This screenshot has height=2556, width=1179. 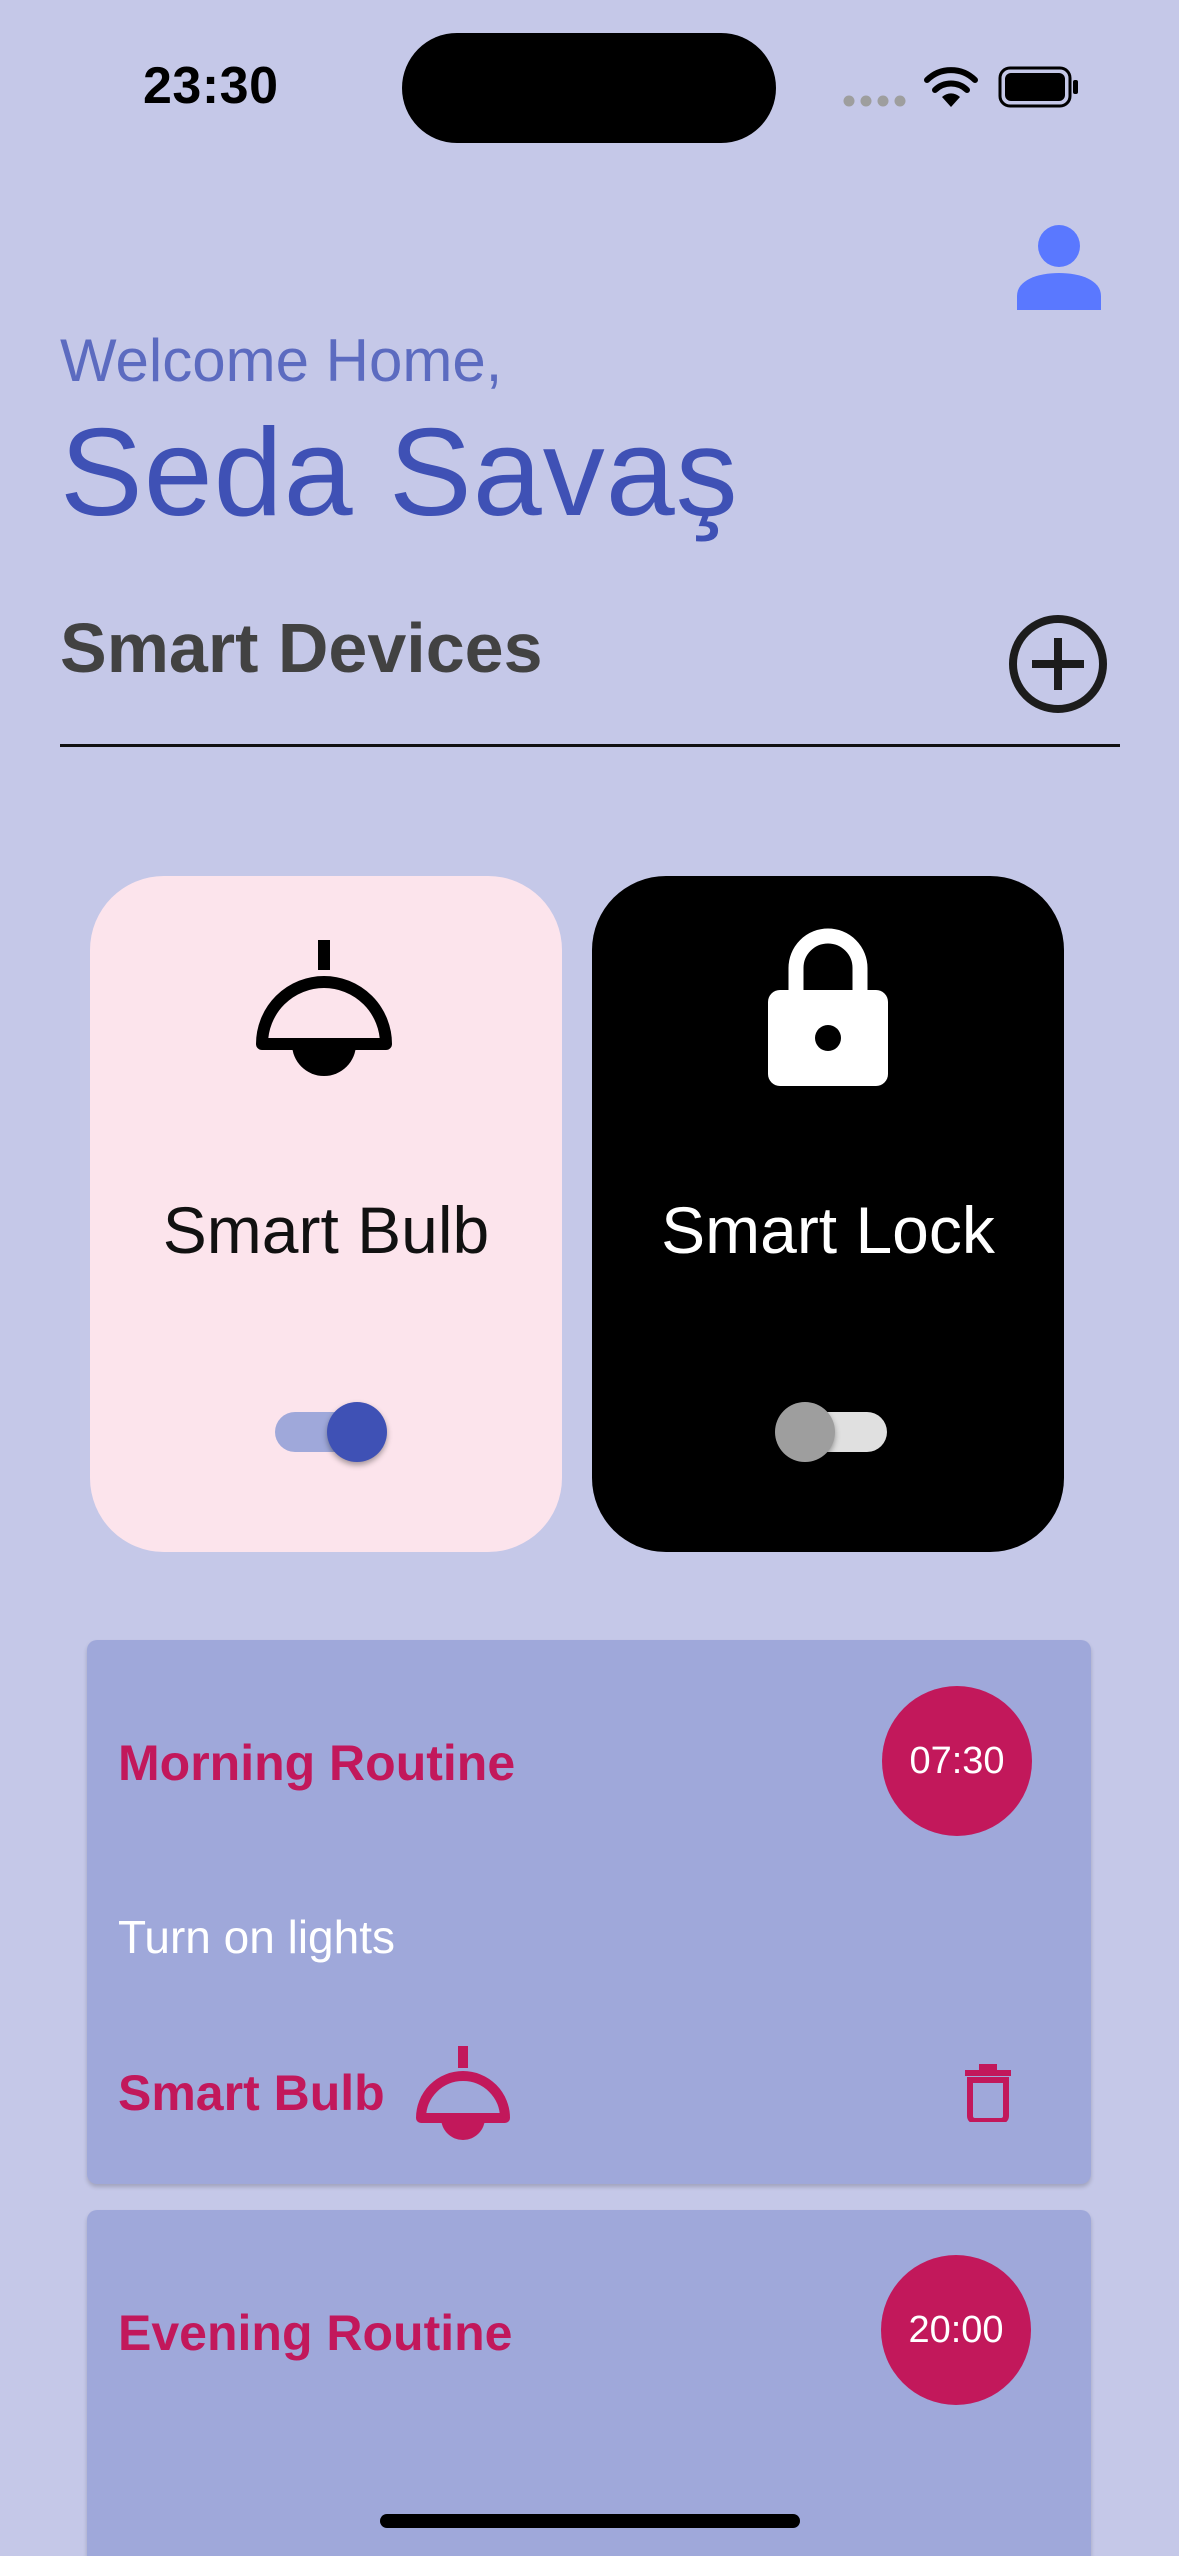 I want to click on user-name: Seda Savaş, so click(x=399, y=473).